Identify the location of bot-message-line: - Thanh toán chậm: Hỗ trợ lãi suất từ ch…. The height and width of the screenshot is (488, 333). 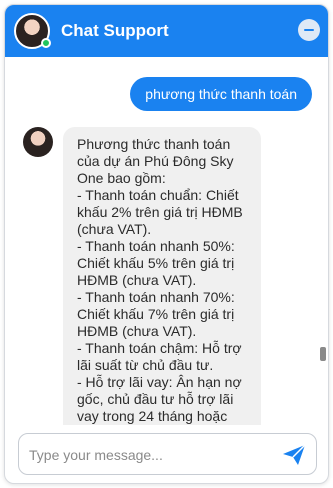
(159, 356).